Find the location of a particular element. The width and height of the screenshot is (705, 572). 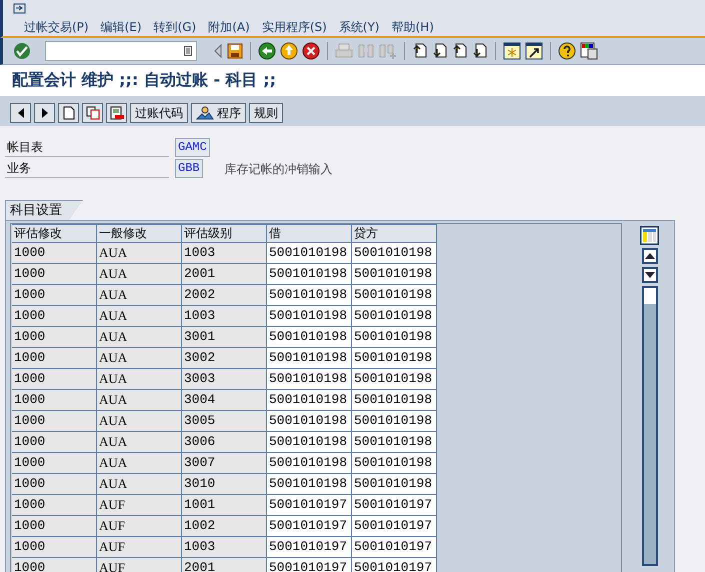

list-icon is located at coordinates (188, 51).